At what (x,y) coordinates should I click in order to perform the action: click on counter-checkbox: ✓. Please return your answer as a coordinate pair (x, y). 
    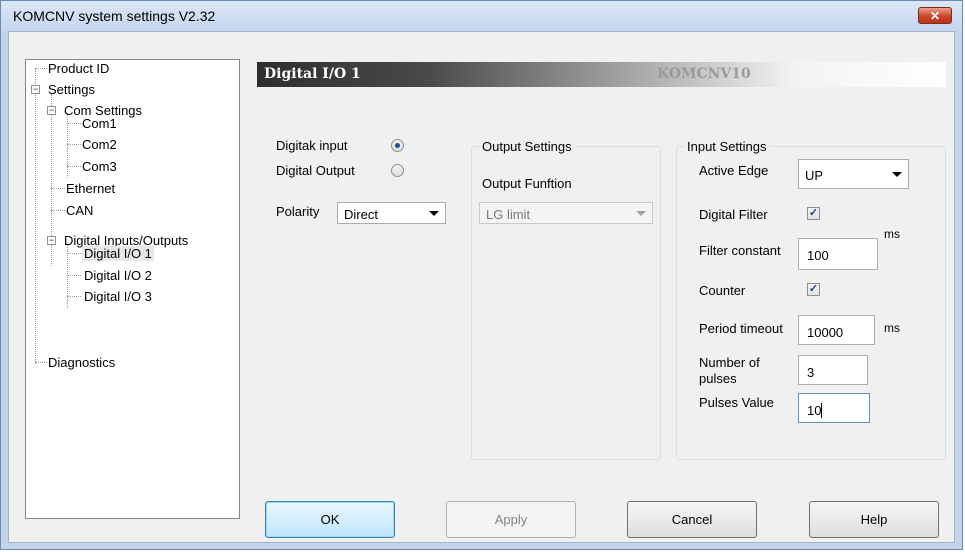
    Looking at the image, I should click on (813, 289).